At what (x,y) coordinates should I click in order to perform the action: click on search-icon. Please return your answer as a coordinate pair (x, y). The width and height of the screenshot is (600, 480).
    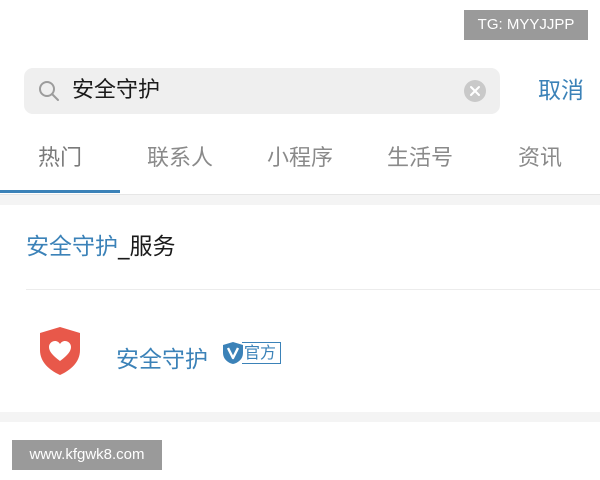
    Looking at the image, I should click on (49, 91).